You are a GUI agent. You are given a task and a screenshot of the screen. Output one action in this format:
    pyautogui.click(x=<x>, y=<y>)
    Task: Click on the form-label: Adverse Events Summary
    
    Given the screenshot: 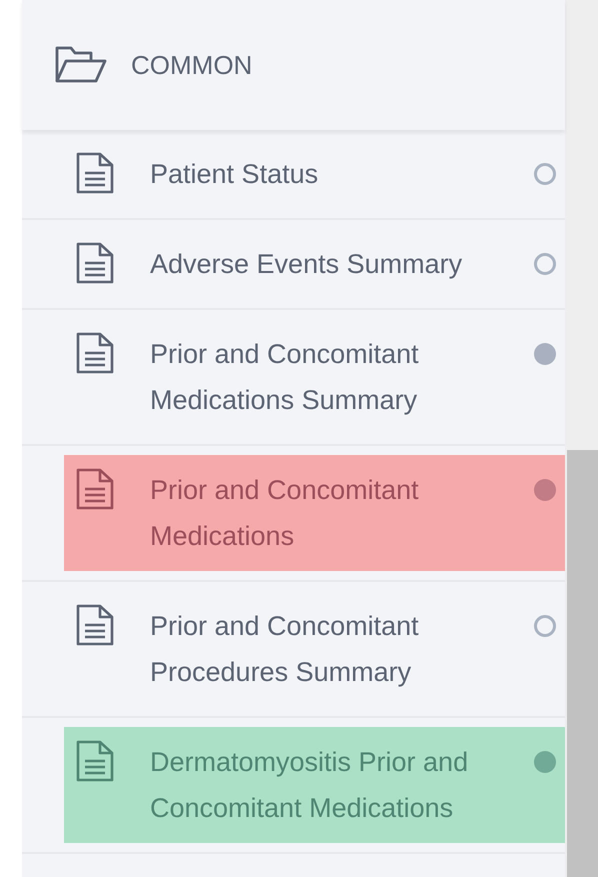 What is the action you would take?
    pyautogui.click(x=307, y=264)
    